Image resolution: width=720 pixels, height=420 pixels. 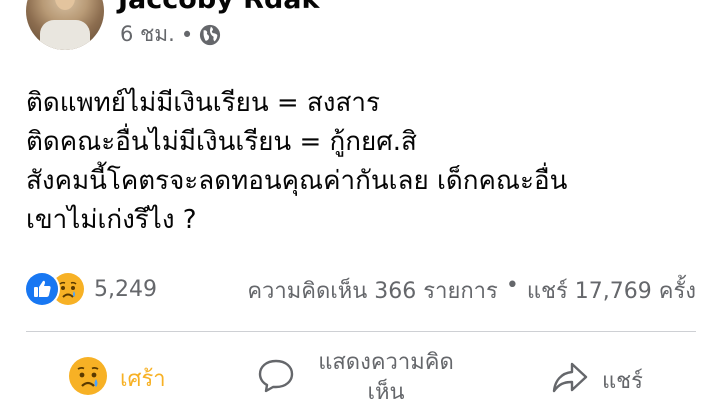 I want to click on reaction-count: 5,249, so click(x=125, y=289).